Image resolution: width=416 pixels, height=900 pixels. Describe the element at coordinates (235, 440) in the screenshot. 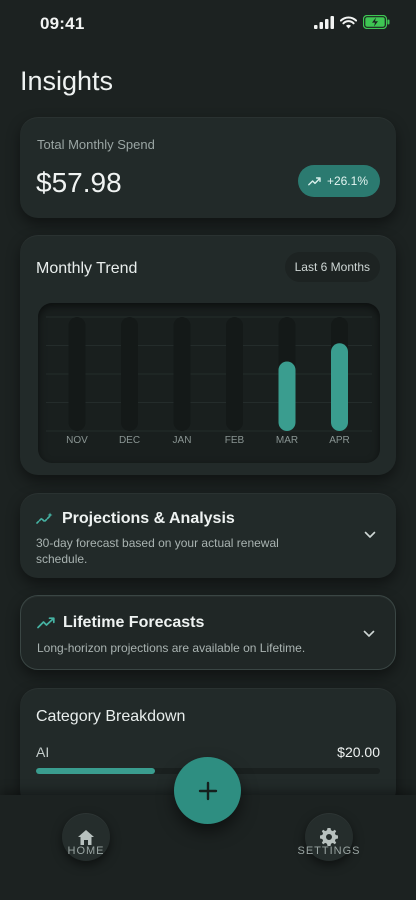

I see `x-tick-label: FEB` at that location.